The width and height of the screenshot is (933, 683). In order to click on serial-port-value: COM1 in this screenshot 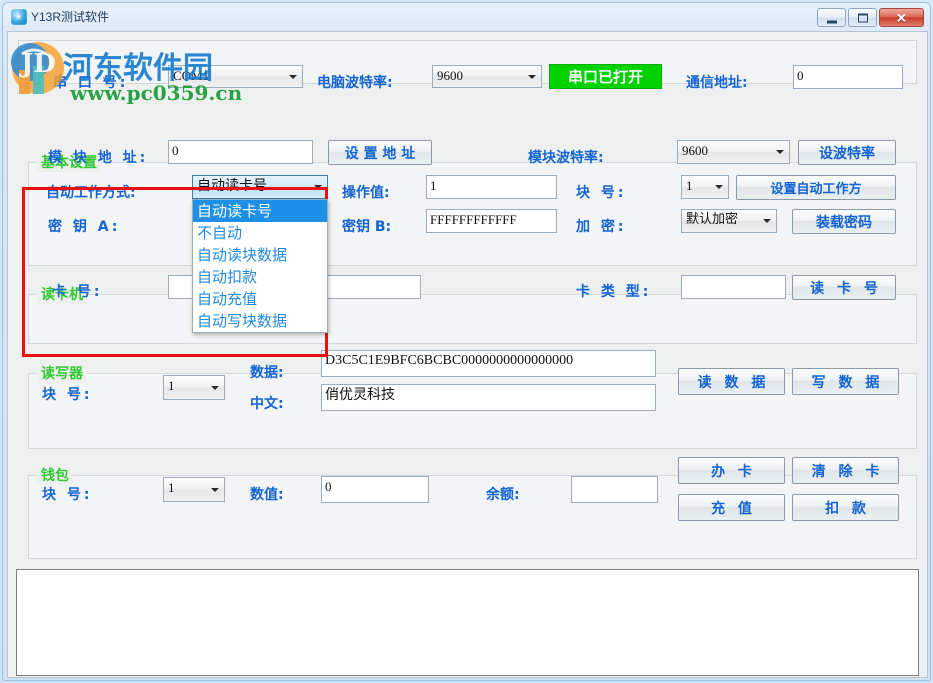, I will do `click(191, 75)`.